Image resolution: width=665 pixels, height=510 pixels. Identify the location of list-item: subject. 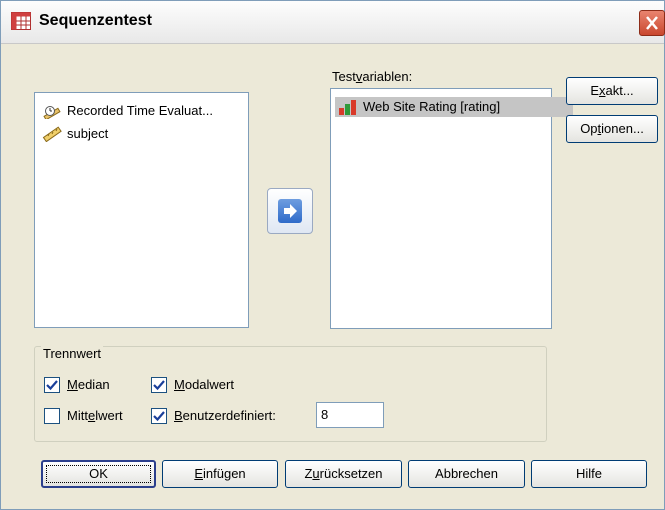
(73, 134).